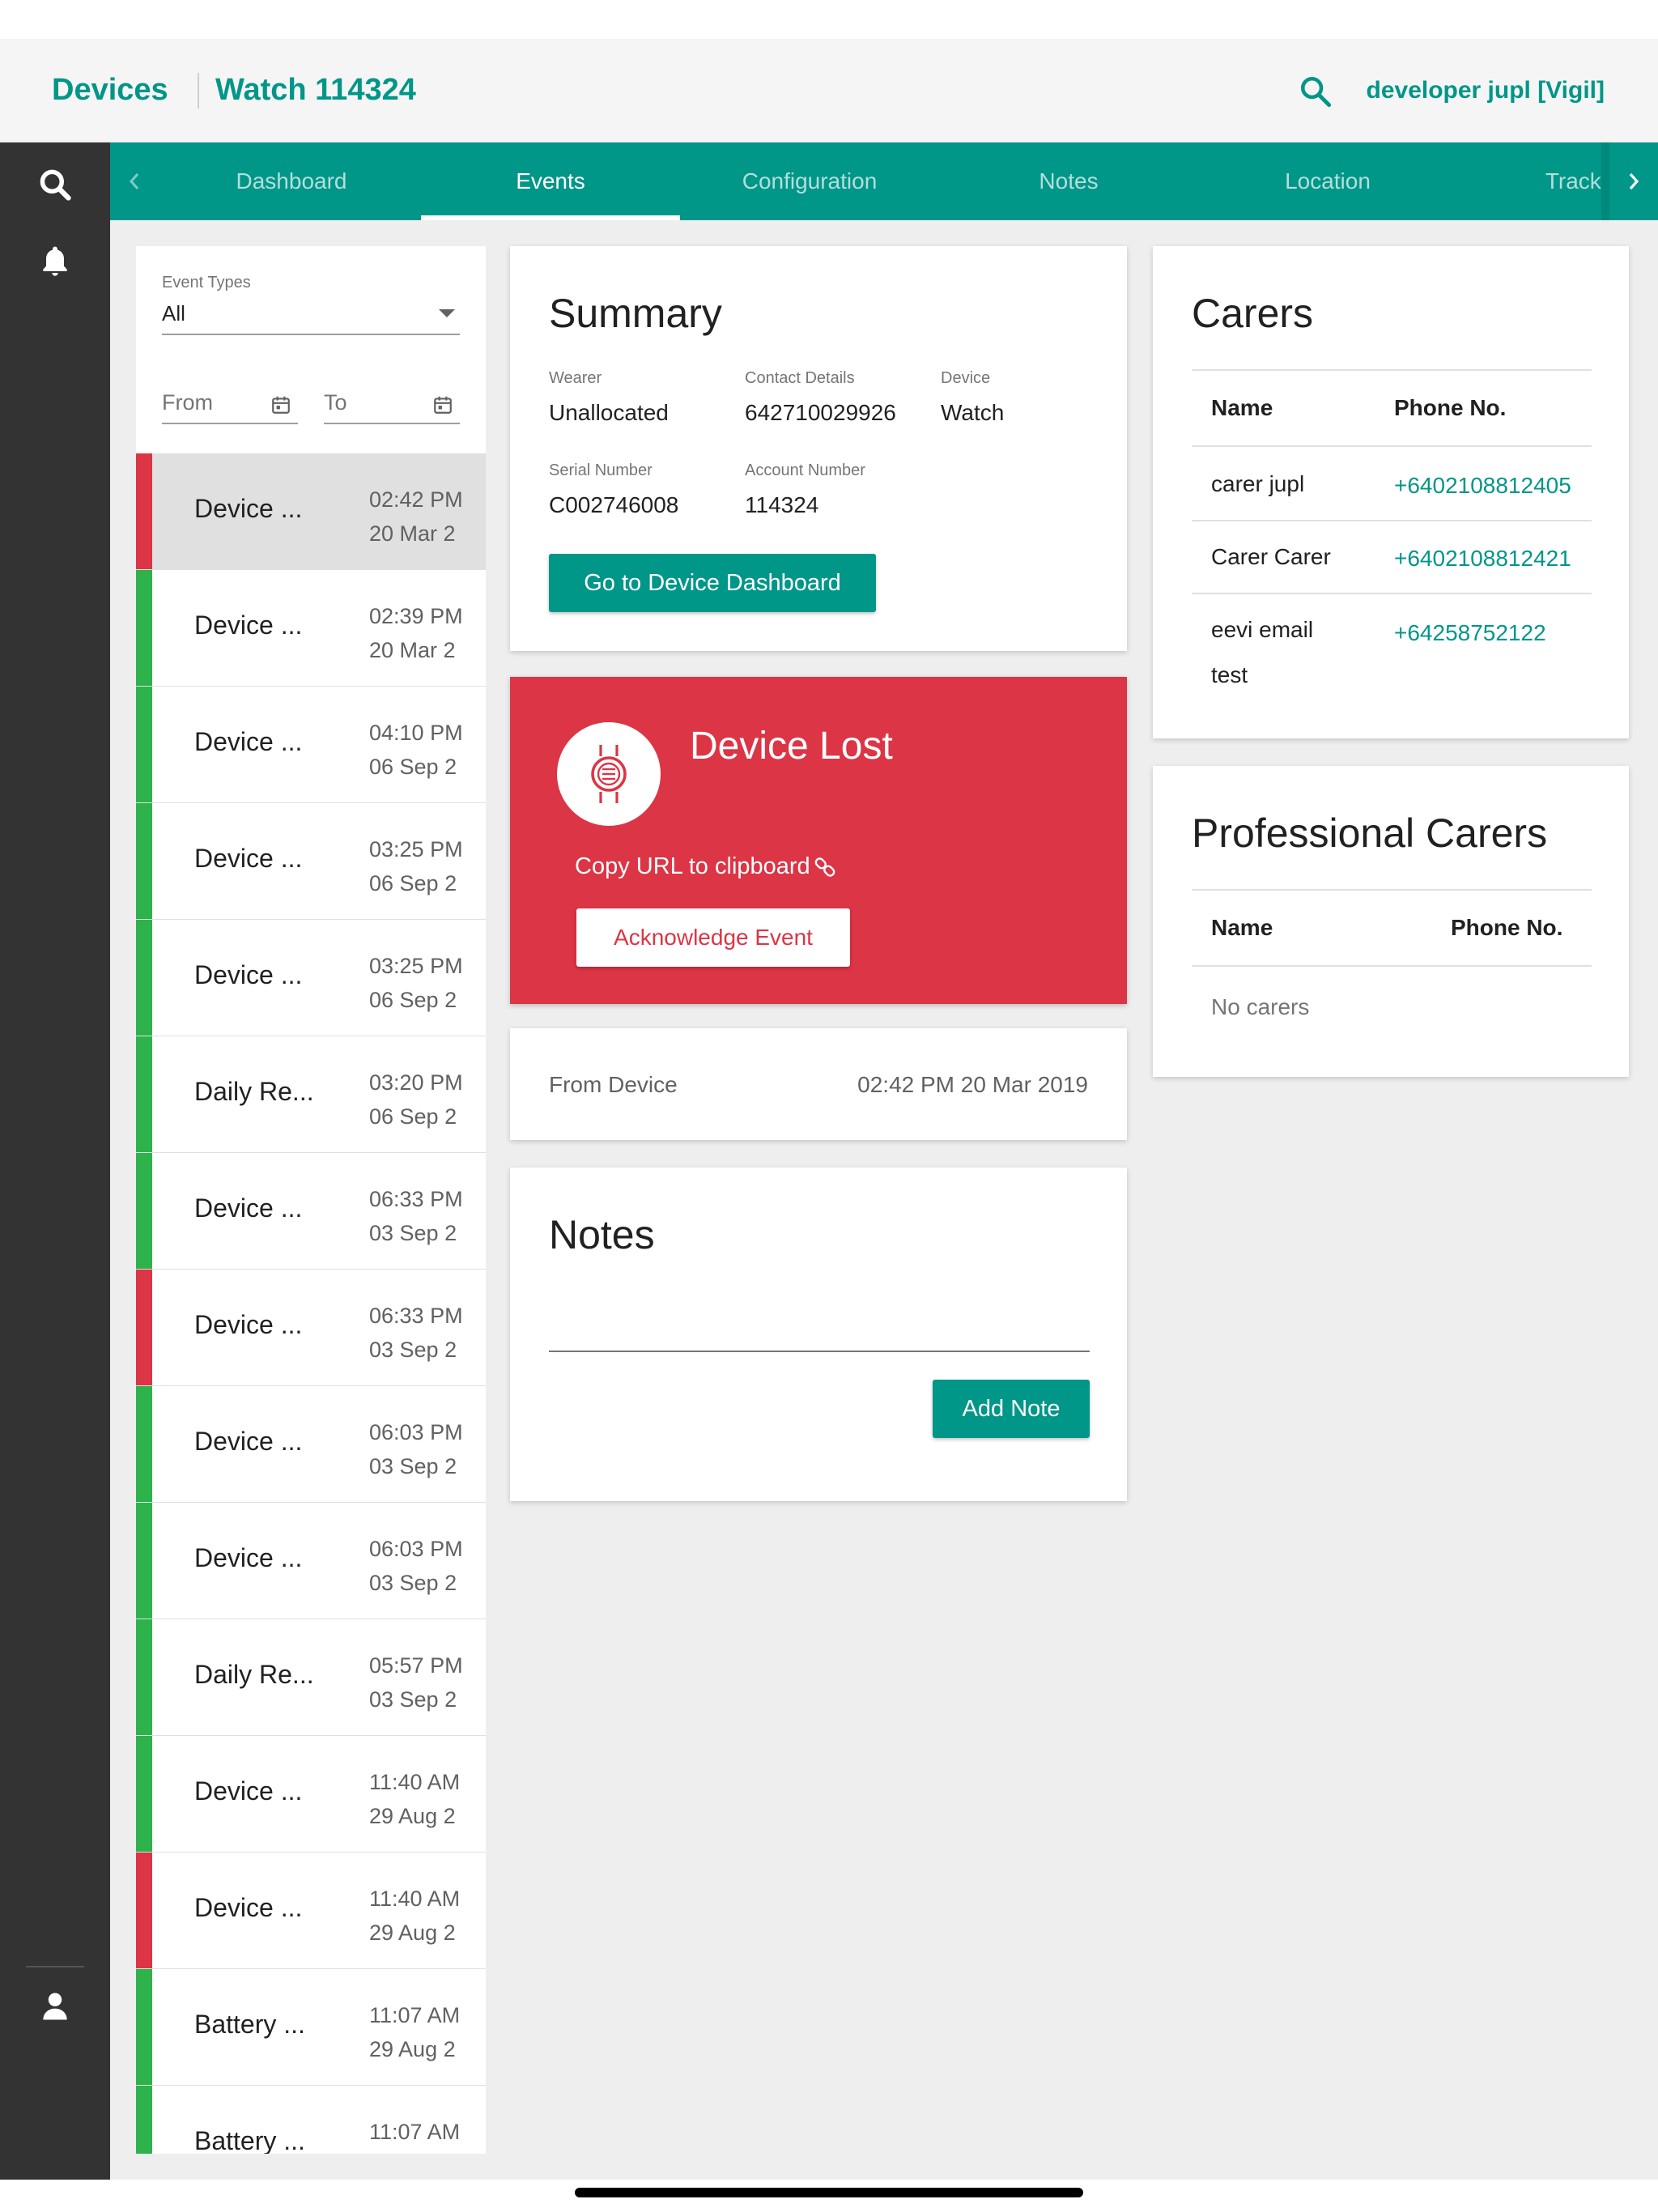 The image size is (1658, 2212). I want to click on tabs-scroll-left-button, so click(134, 182).